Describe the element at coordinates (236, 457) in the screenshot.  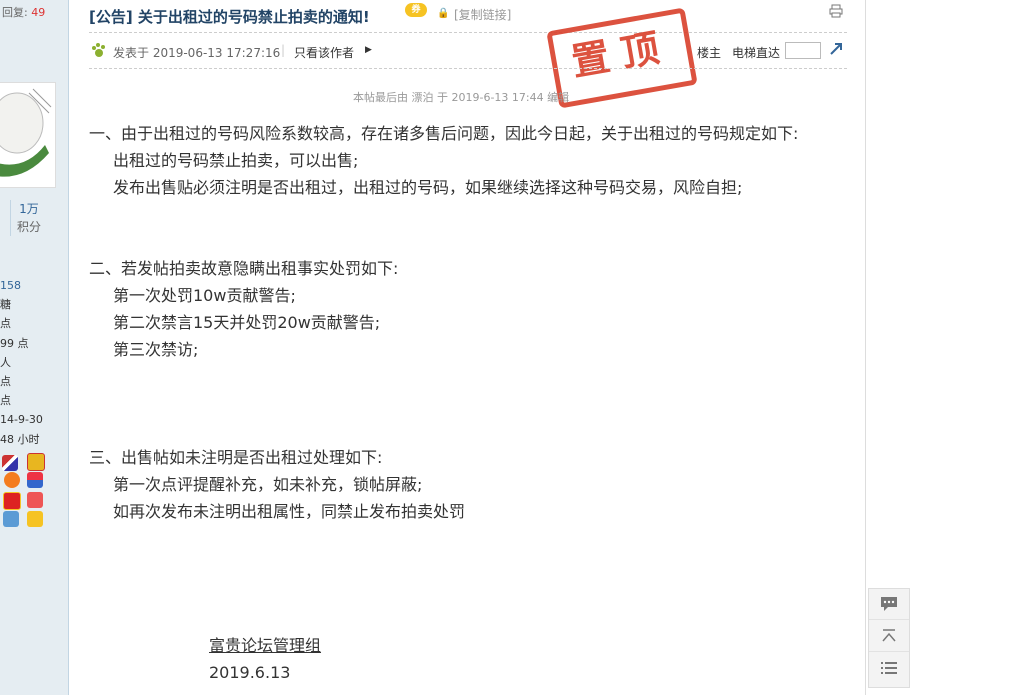
I see `paragraph: 三、出售帖如未注明是否出租过处理如下:` at that location.